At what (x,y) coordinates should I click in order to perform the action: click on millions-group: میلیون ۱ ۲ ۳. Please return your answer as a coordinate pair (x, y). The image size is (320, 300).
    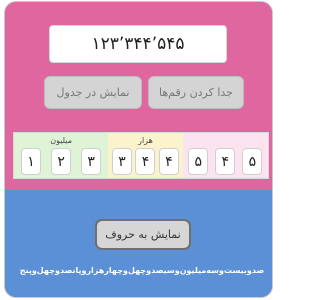
    Looking at the image, I should click on (61, 155).